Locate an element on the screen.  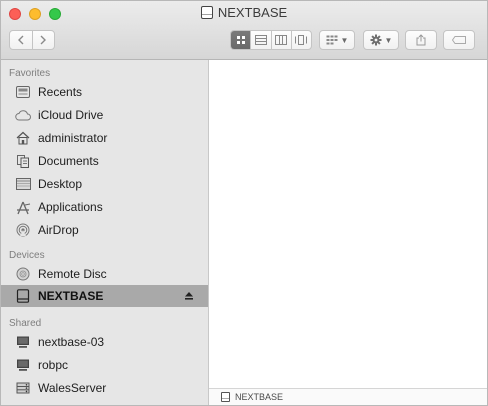
chevron-right-icon is located at coordinates (43, 40).